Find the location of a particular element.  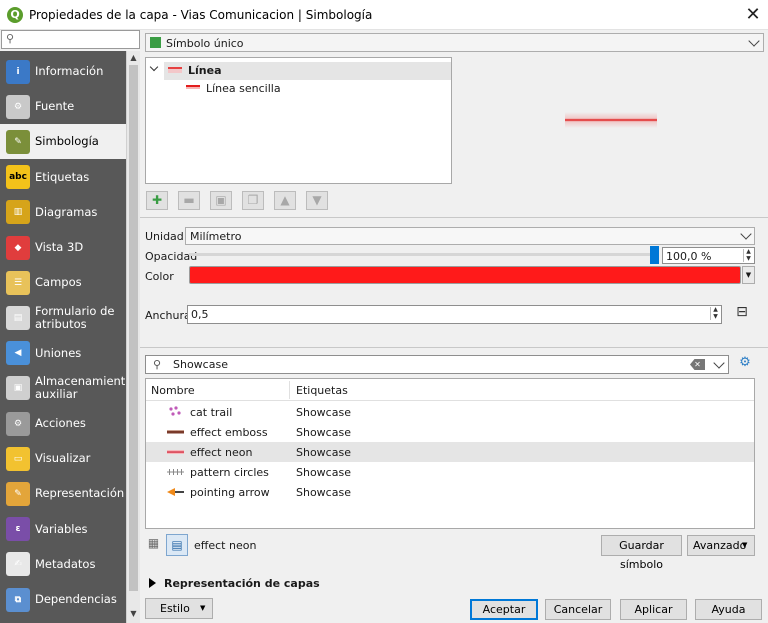

sidebar-item-label: Información is located at coordinates (69, 71).